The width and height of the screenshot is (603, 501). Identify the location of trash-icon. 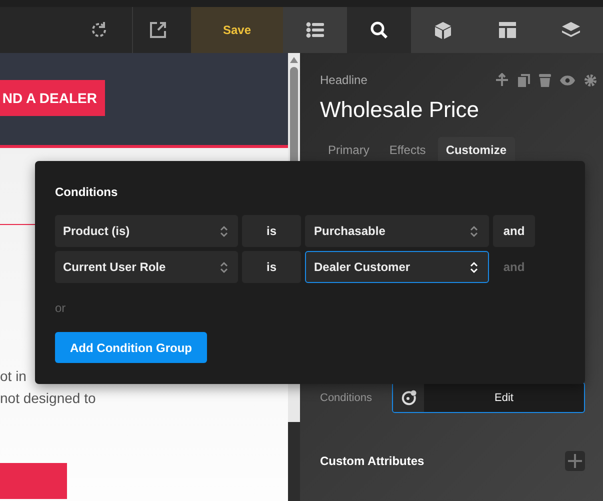
(545, 80).